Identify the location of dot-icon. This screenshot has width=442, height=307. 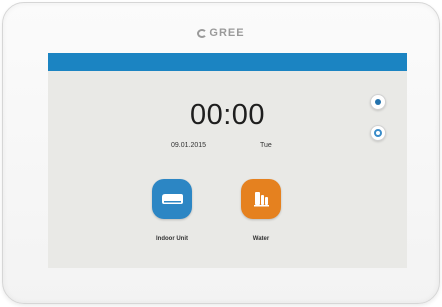
(378, 102).